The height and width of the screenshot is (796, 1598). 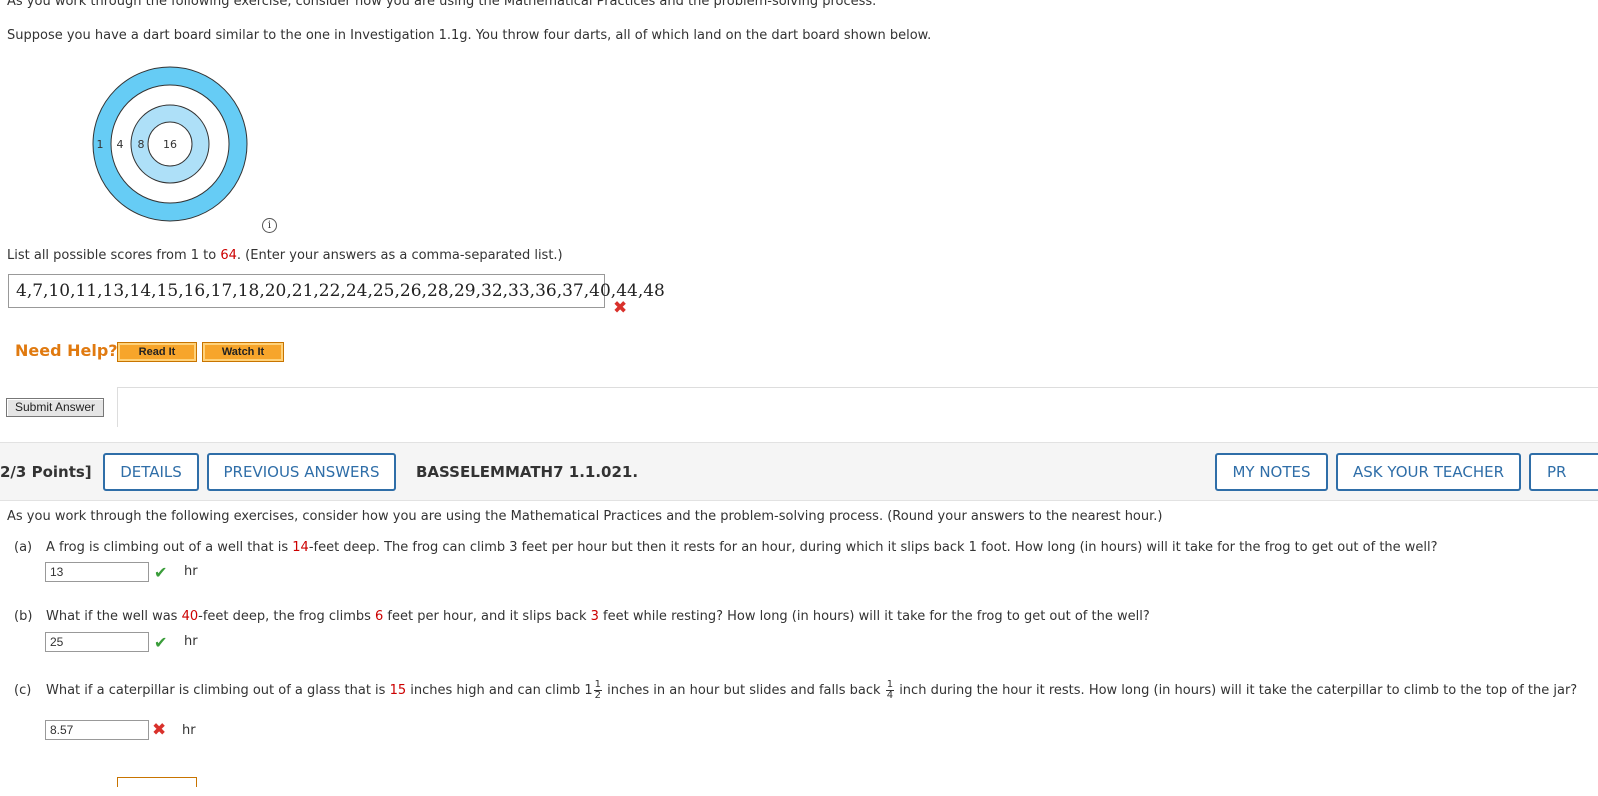 I want to click on help-button-partial, so click(x=157, y=782).